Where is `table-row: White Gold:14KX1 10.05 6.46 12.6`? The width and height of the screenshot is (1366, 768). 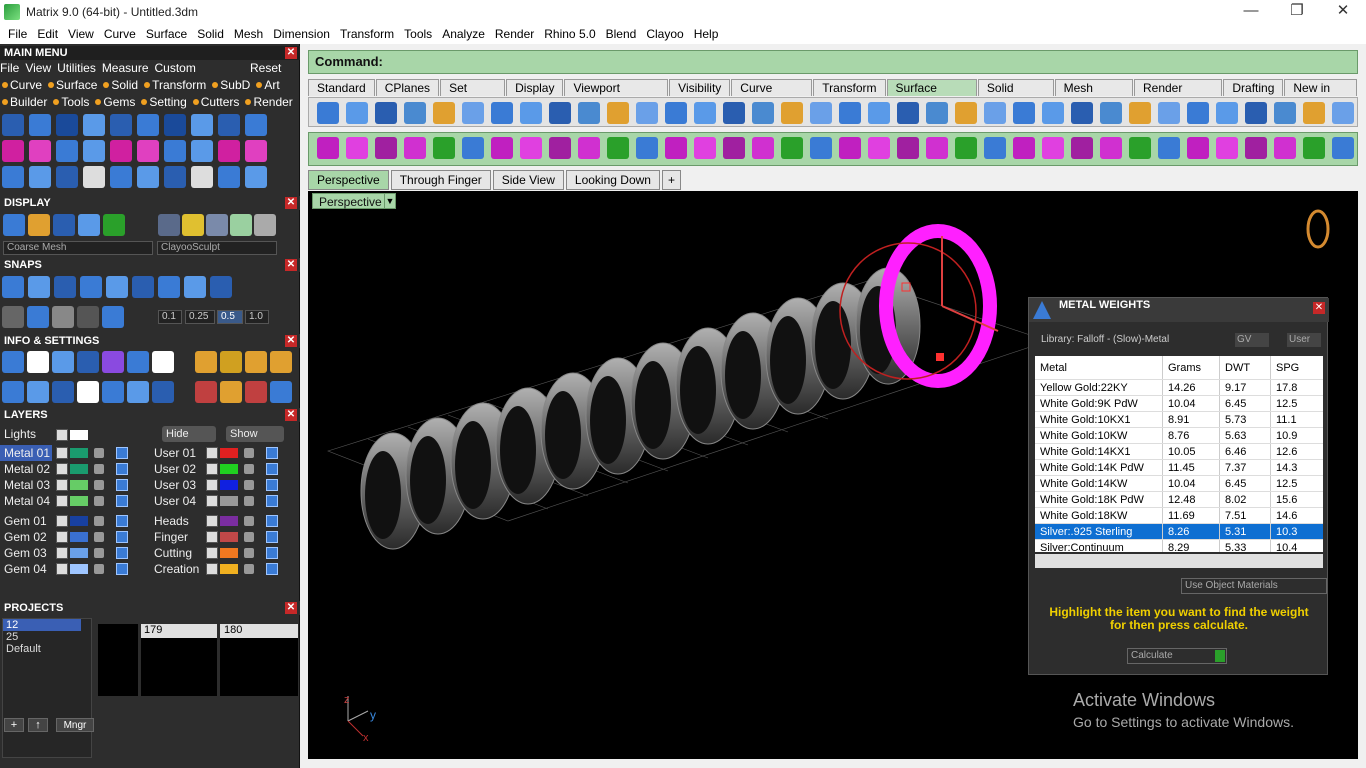
table-row: White Gold:14KX1 10.05 6.46 12.6 is located at coordinates (1179, 452).